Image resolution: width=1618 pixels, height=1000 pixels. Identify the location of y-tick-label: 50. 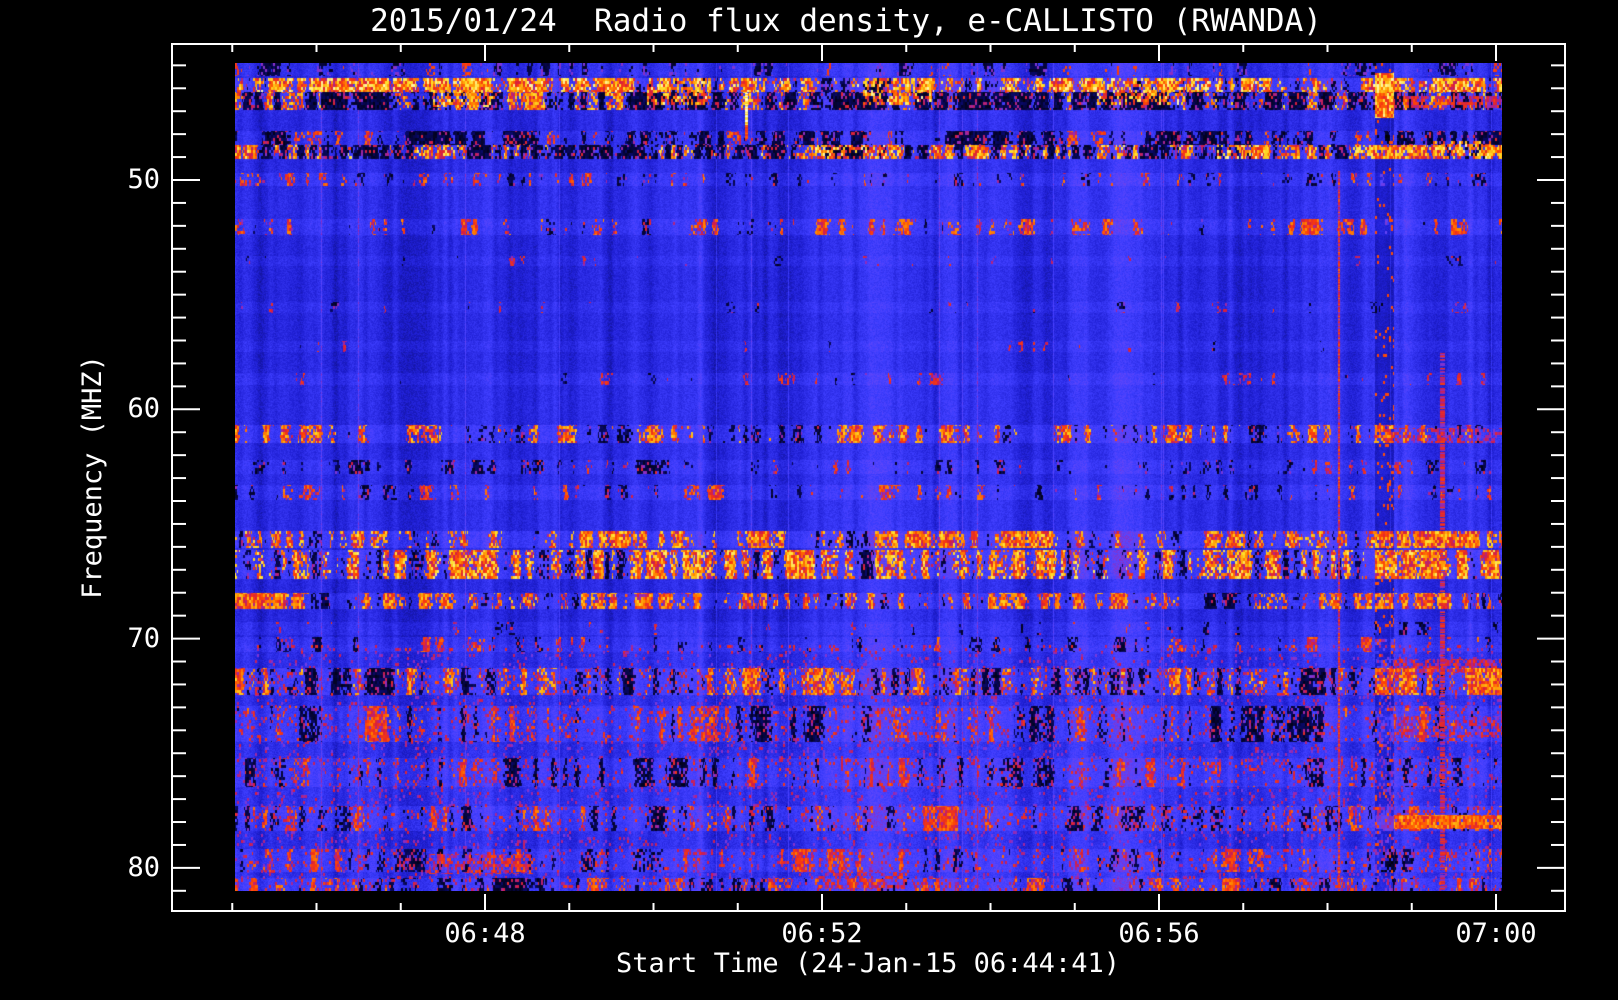
(143, 179).